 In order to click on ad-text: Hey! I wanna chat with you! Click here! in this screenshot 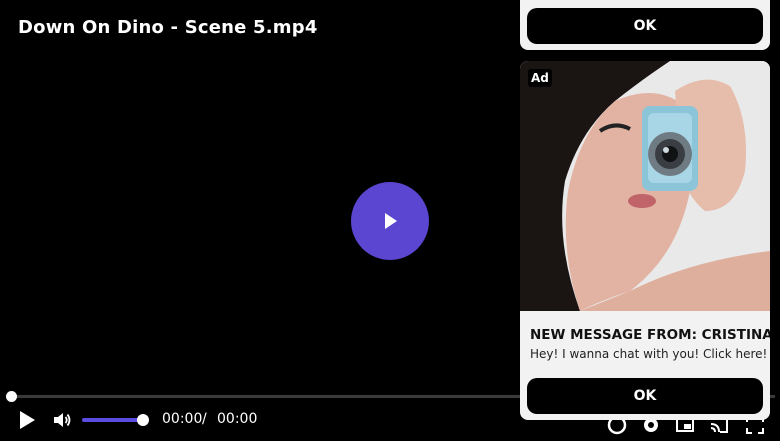, I will do `click(648, 354)`.